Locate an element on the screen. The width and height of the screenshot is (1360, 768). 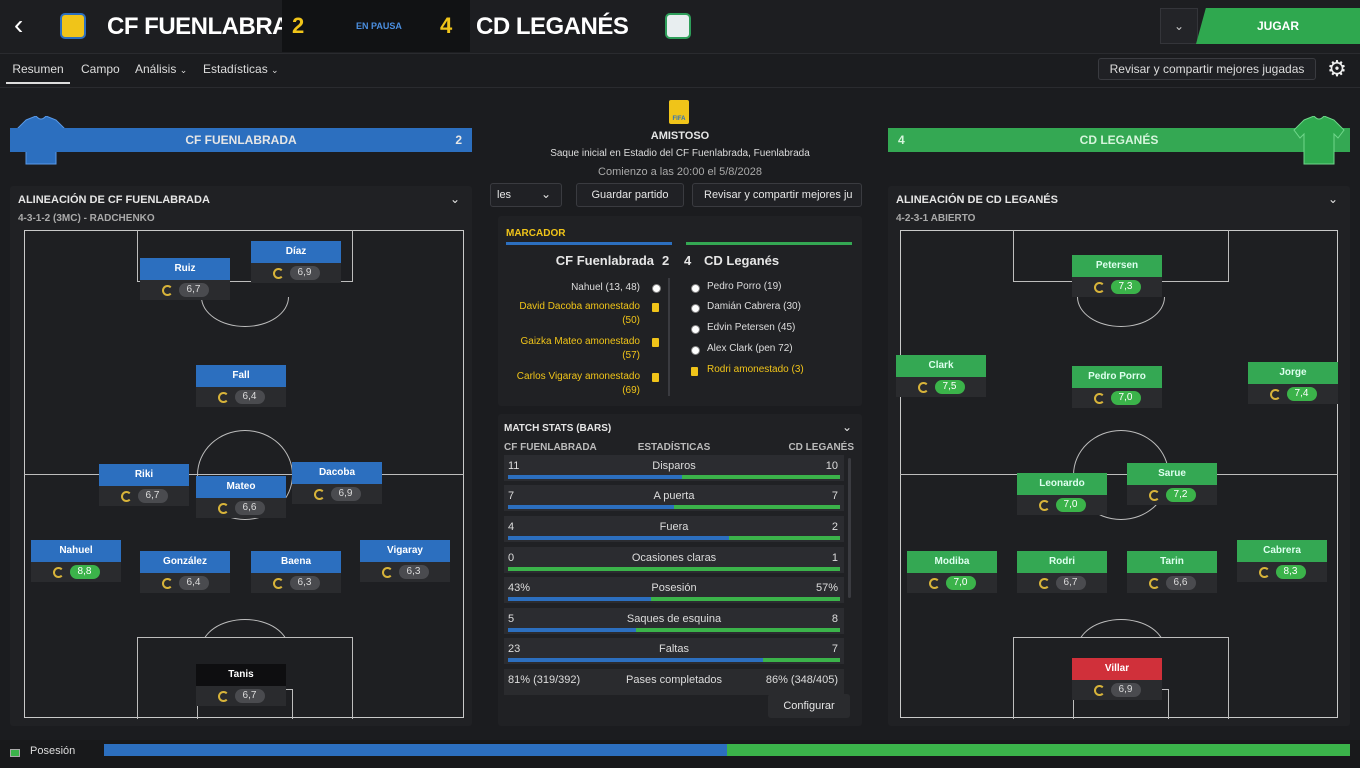
player-name: Dacoba is located at coordinates (337, 473).